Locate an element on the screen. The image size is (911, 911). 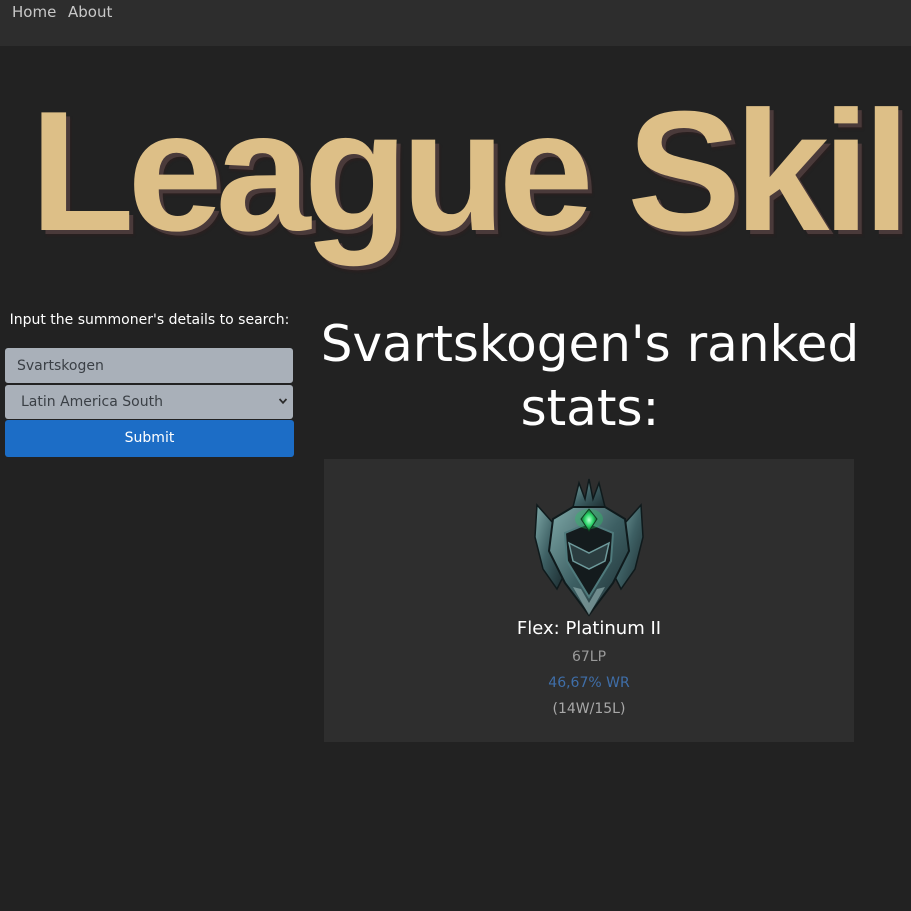
win-loss-record: (14W/15L) is located at coordinates (589, 709).